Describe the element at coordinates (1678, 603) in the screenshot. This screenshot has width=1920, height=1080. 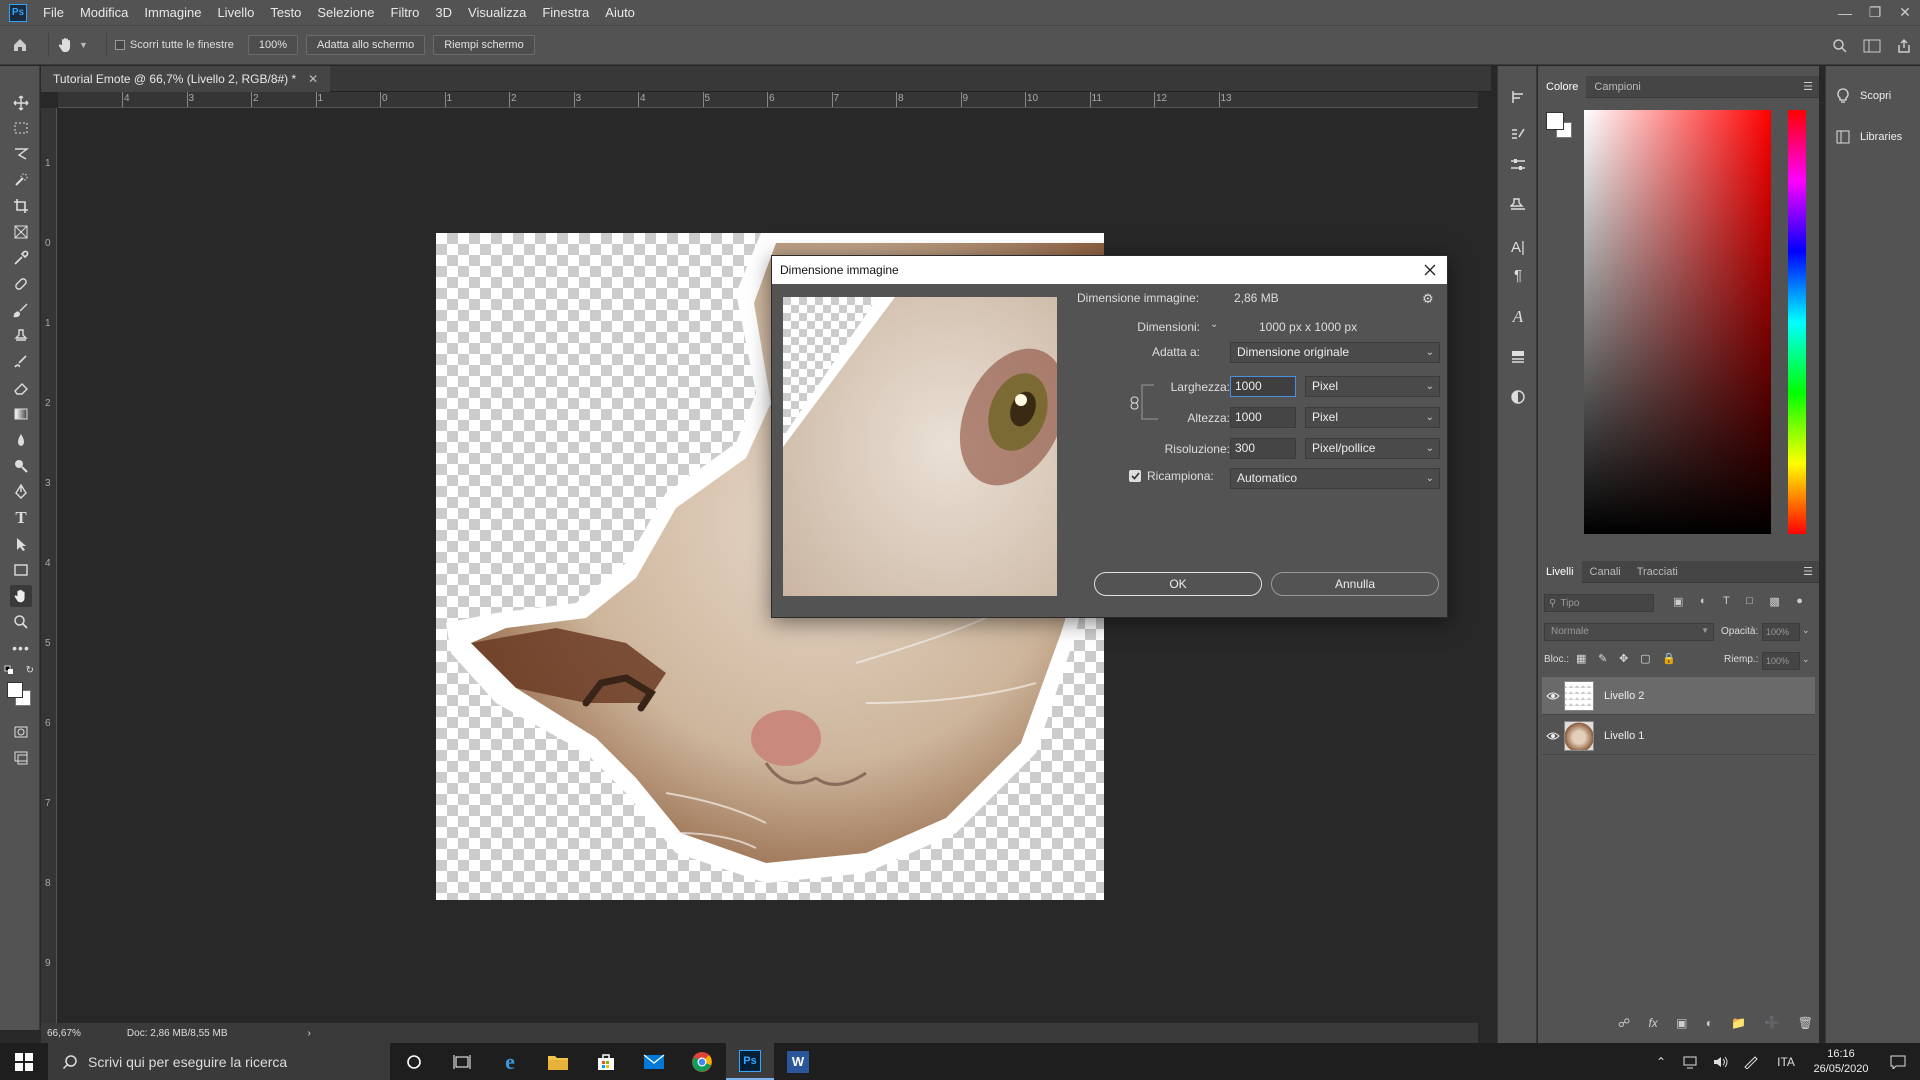
I see `image-filter-icon: ▣` at that location.